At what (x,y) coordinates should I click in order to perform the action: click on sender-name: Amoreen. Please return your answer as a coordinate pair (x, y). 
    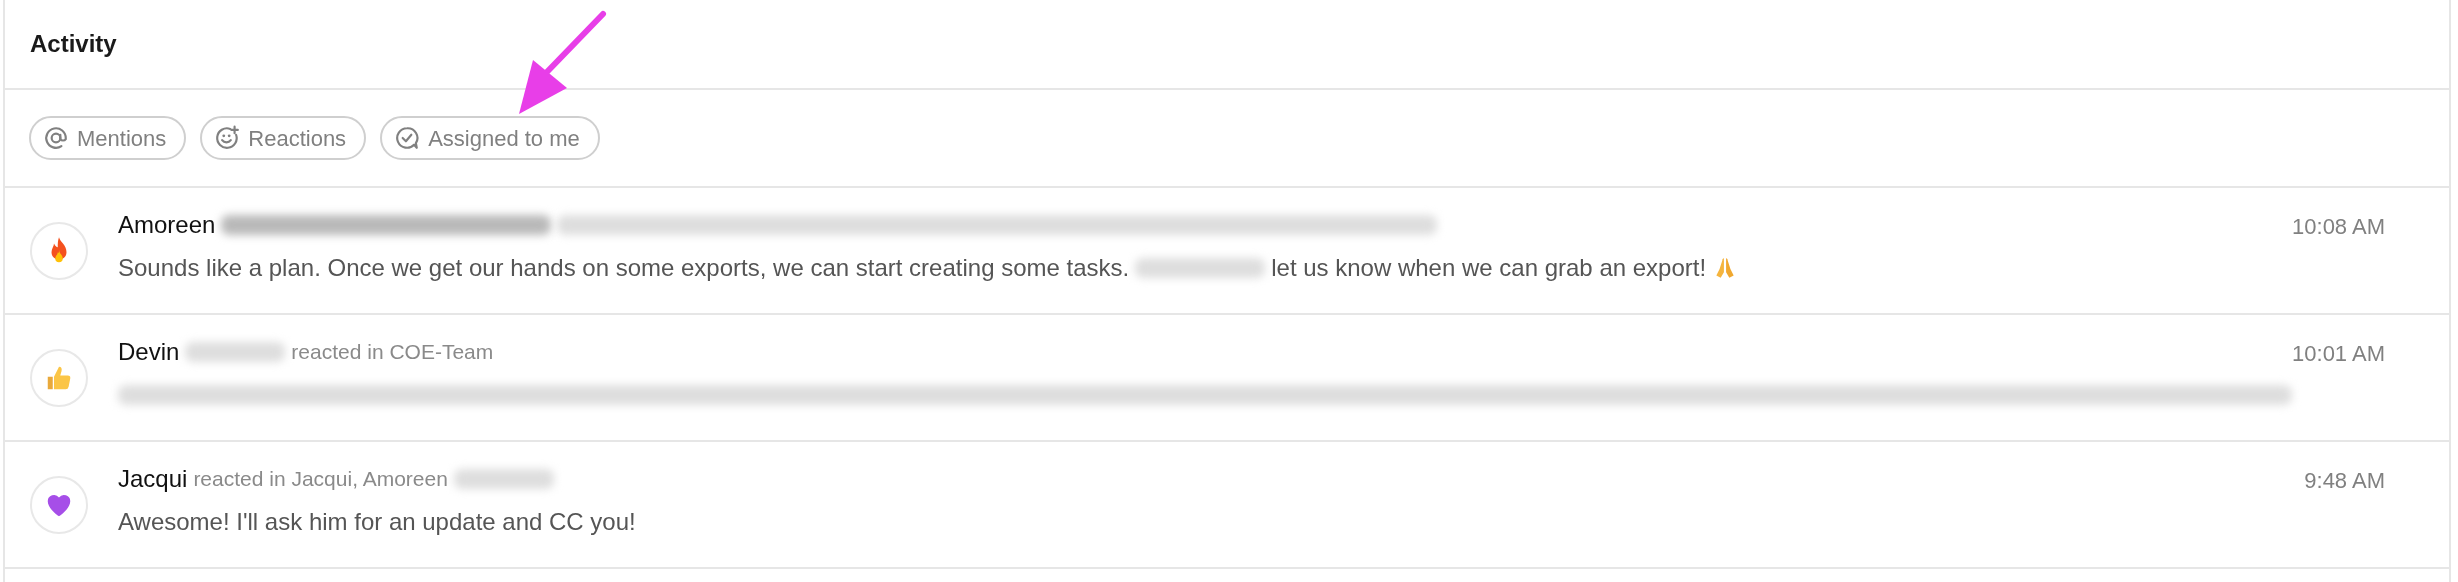
    Looking at the image, I should click on (167, 225).